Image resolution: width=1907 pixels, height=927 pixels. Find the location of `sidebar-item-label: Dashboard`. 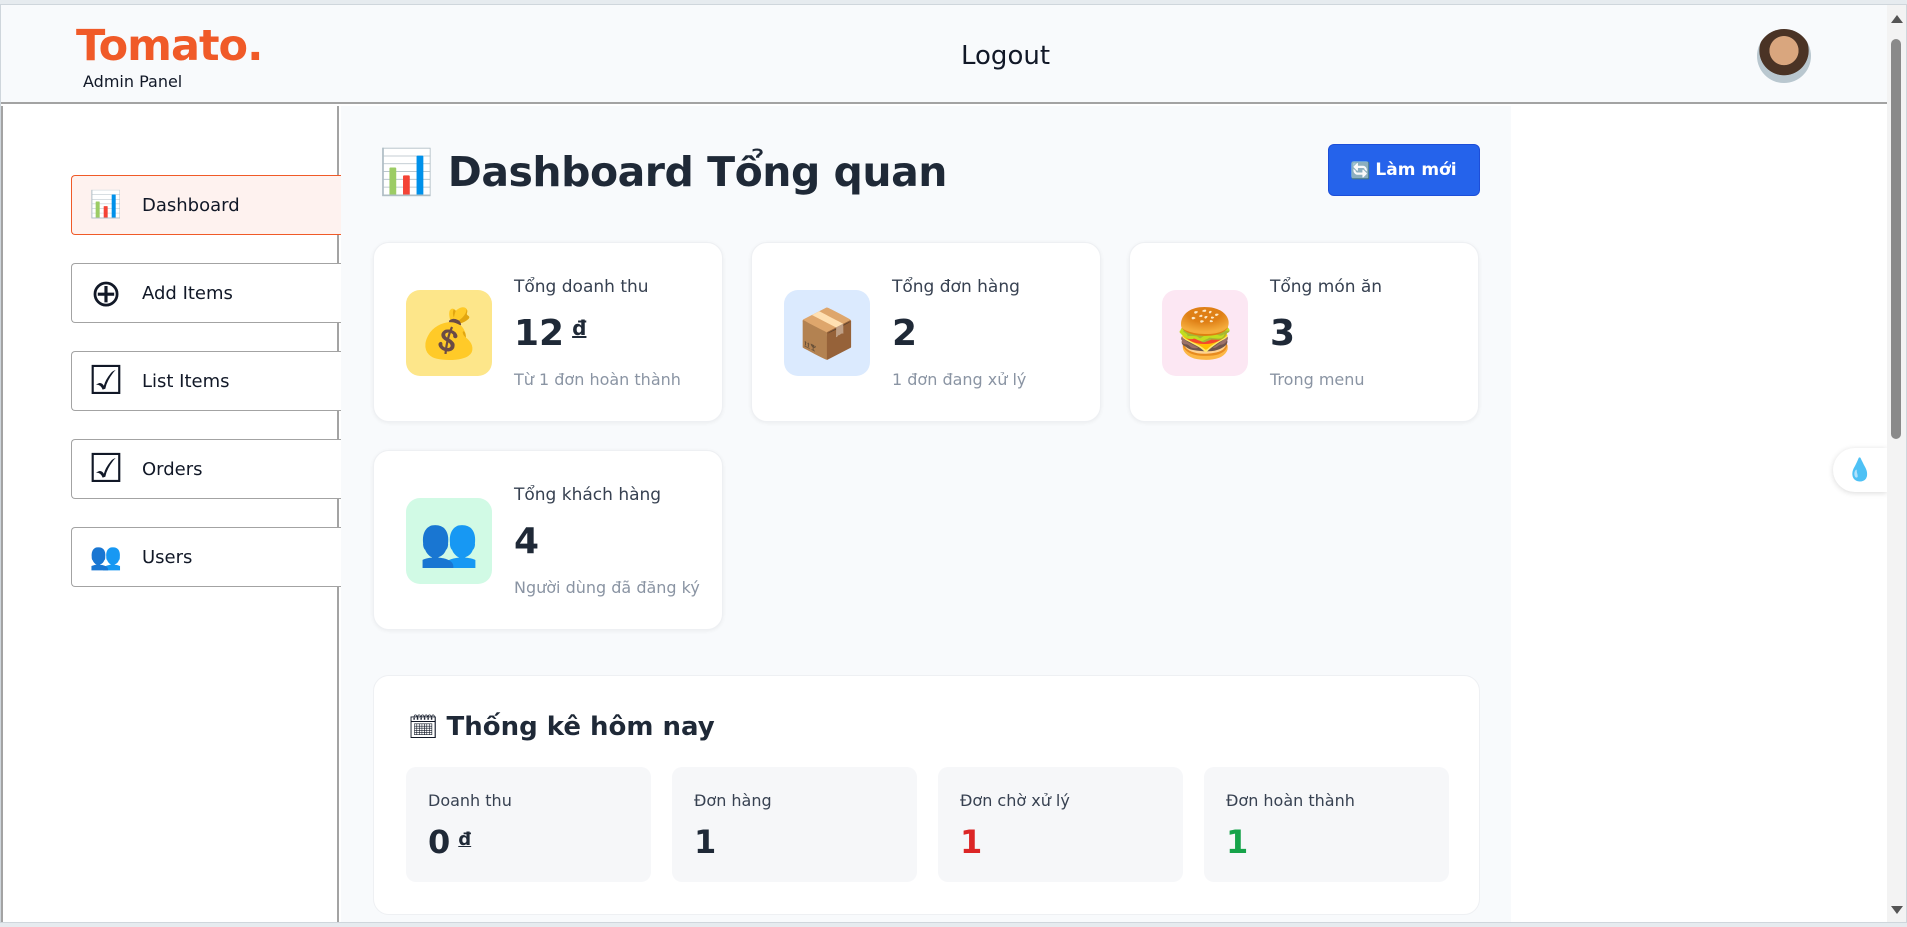

sidebar-item-label: Dashboard is located at coordinates (191, 205).